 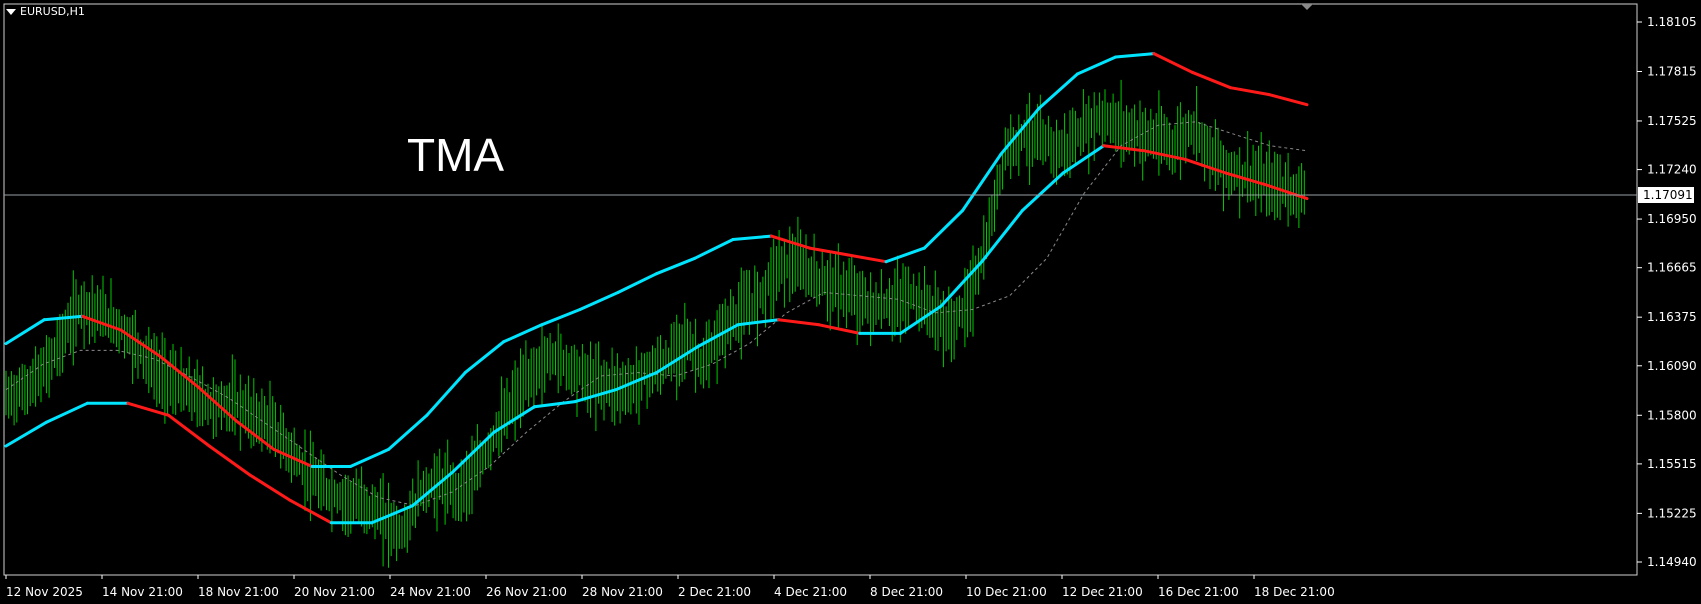 What do you see at coordinates (142, 592) in the screenshot?
I see `x-tick-label: 14 Nov 21:00` at bounding box center [142, 592].